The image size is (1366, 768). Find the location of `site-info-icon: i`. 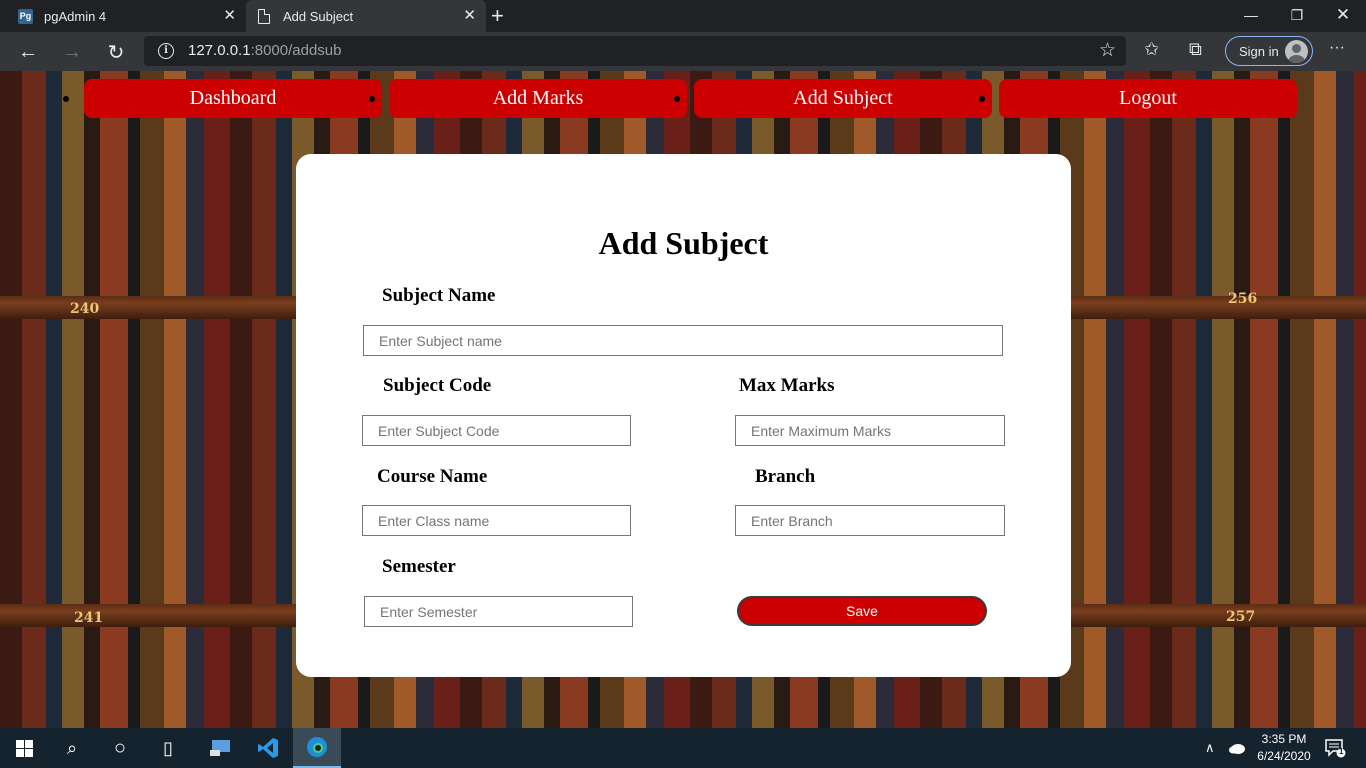

site-info-icon: i is located at coordinates (166, 51).